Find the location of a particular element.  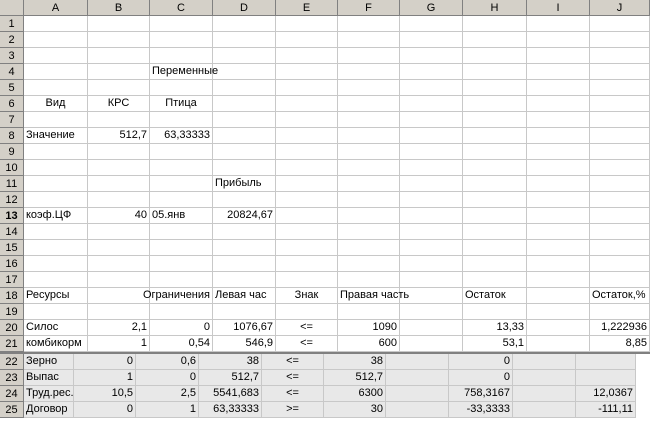

cell-c13: 05.янв is located at coordinates (181, 216).